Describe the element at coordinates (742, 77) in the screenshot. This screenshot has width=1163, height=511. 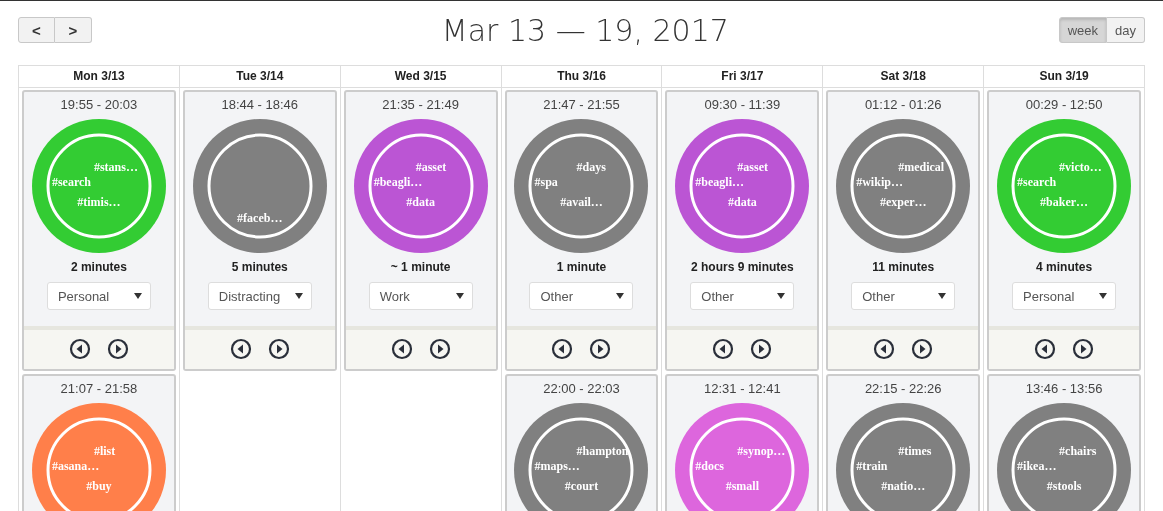
I see `day-header: Fri 3/17` at that location.